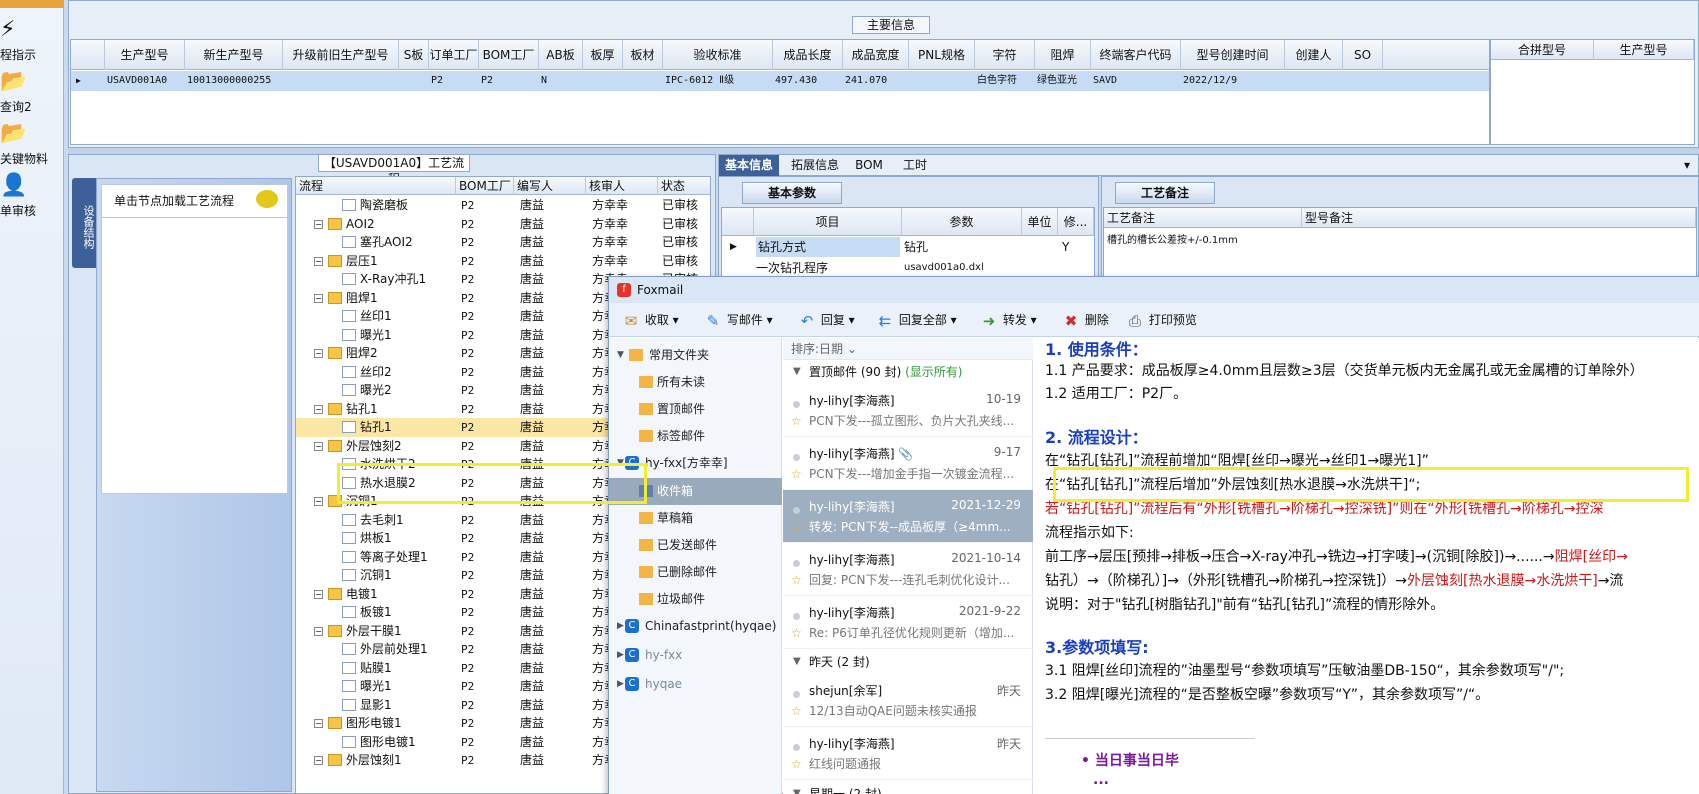 This screenshot has width=1699, height=794. Describe the element at coordinates (485, 186) in the screenshot. I see `col-bom-factory: BOM工厂` at that location.